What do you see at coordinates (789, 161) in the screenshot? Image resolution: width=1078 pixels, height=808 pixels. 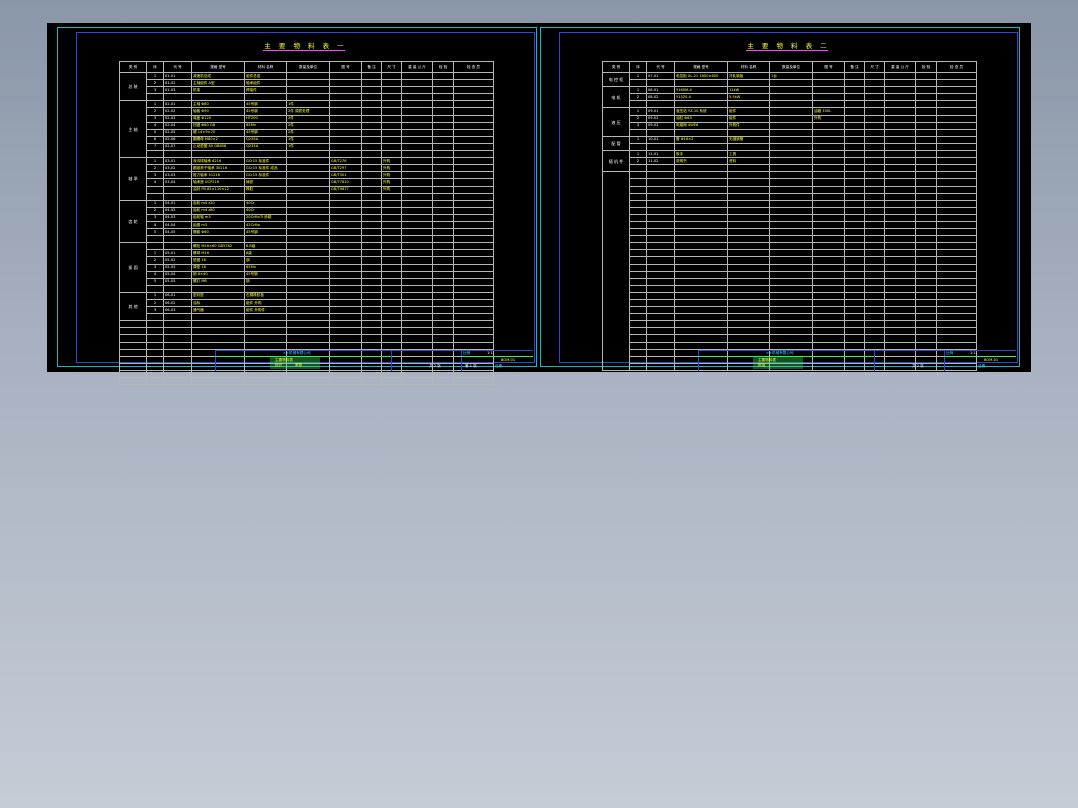 I see `table-row: 随 机 件 1 11-01 扳手 工具` at bounding box center [789, 161].